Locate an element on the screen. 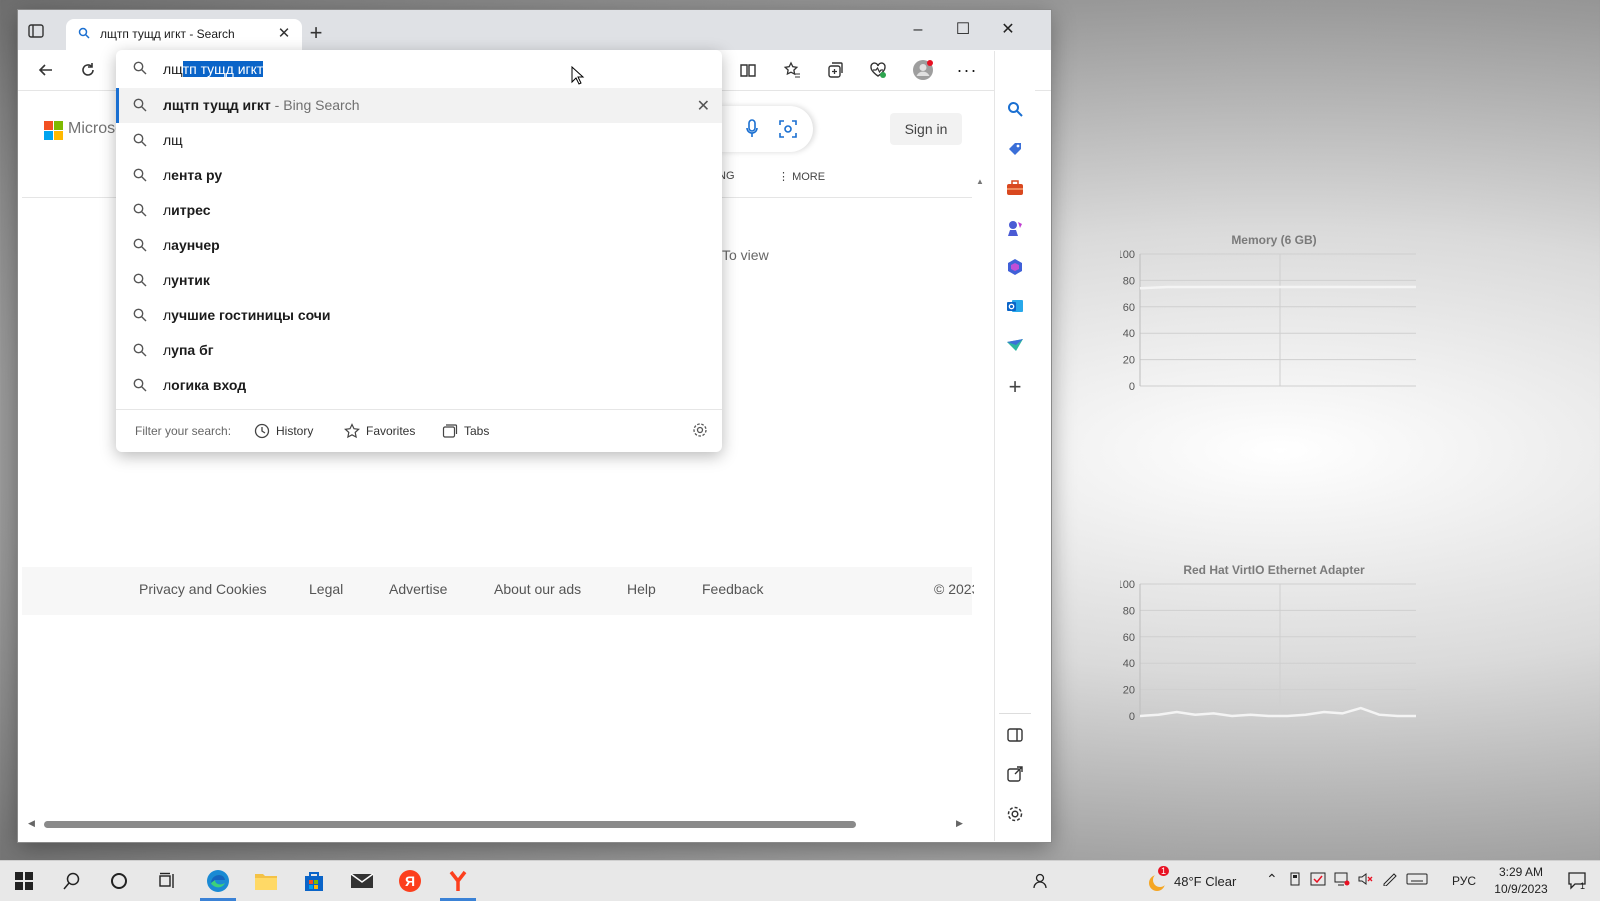 The height and width of the screenshot is (901, 1600). tab-close-icon: ✕ is located at coordinates (284, 34).